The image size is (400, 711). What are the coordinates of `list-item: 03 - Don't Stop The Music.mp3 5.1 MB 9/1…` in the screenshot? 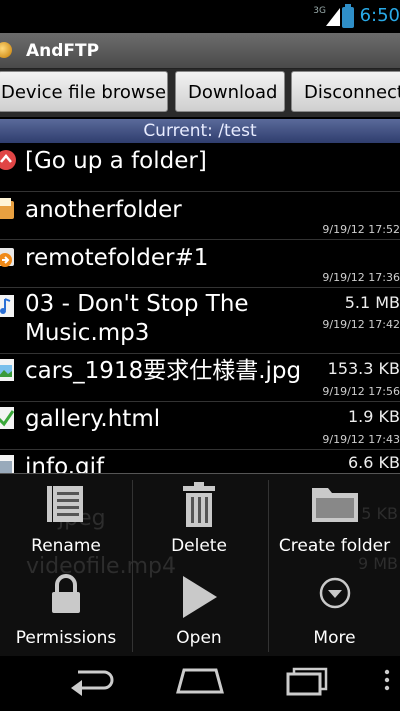 It's located at (200, 320).